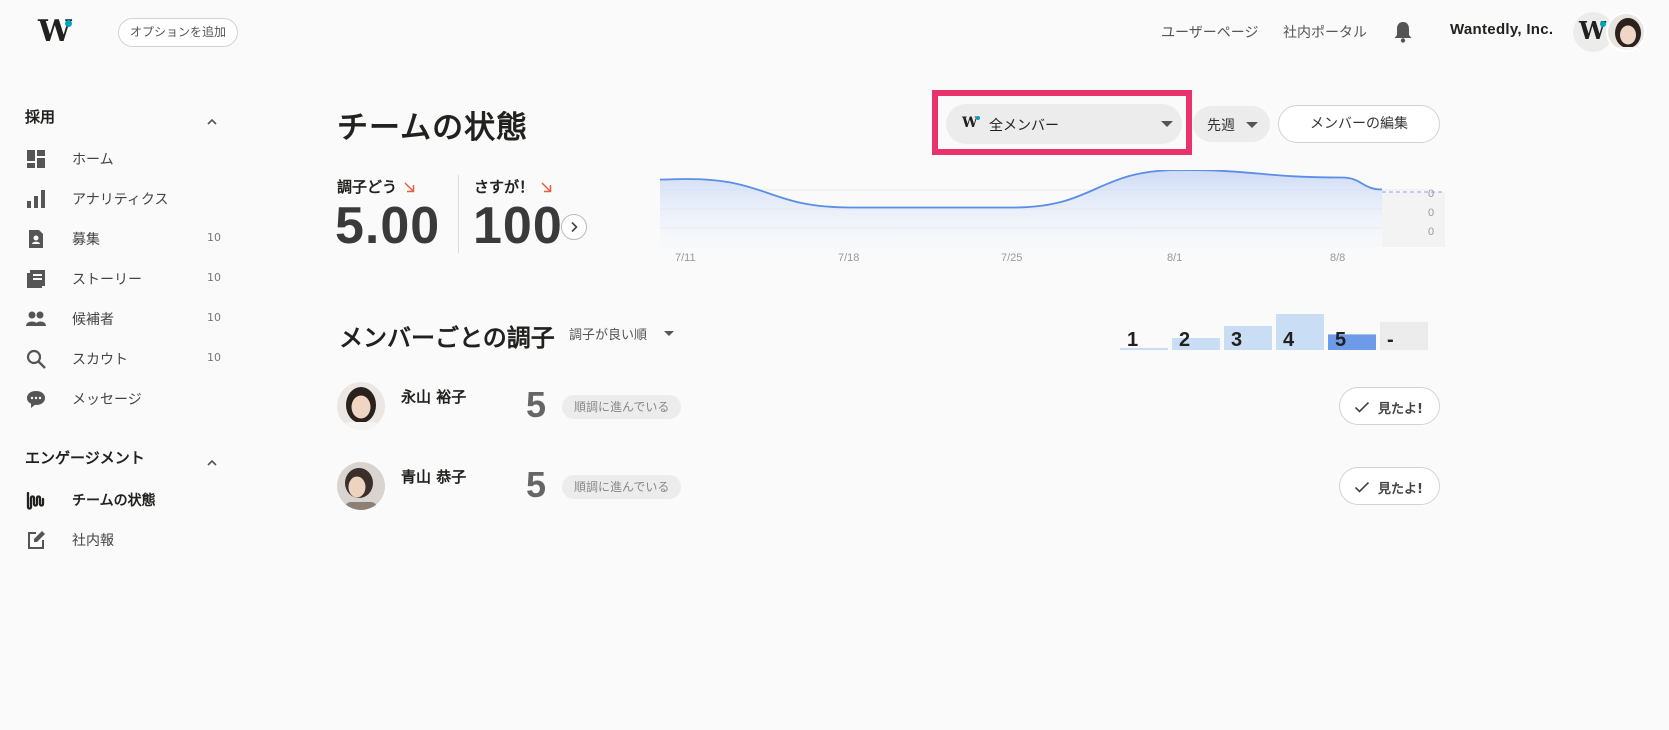  I want to click on sidebar-item-home: ホーム, so click(115, 158).